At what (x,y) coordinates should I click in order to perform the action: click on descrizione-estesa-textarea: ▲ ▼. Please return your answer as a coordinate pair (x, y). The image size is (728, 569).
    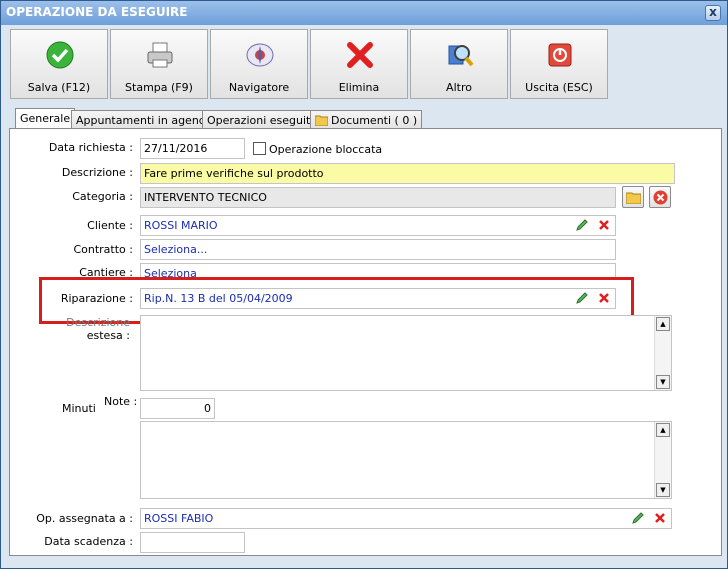
    Looking at the image, I should click on (406, 353).